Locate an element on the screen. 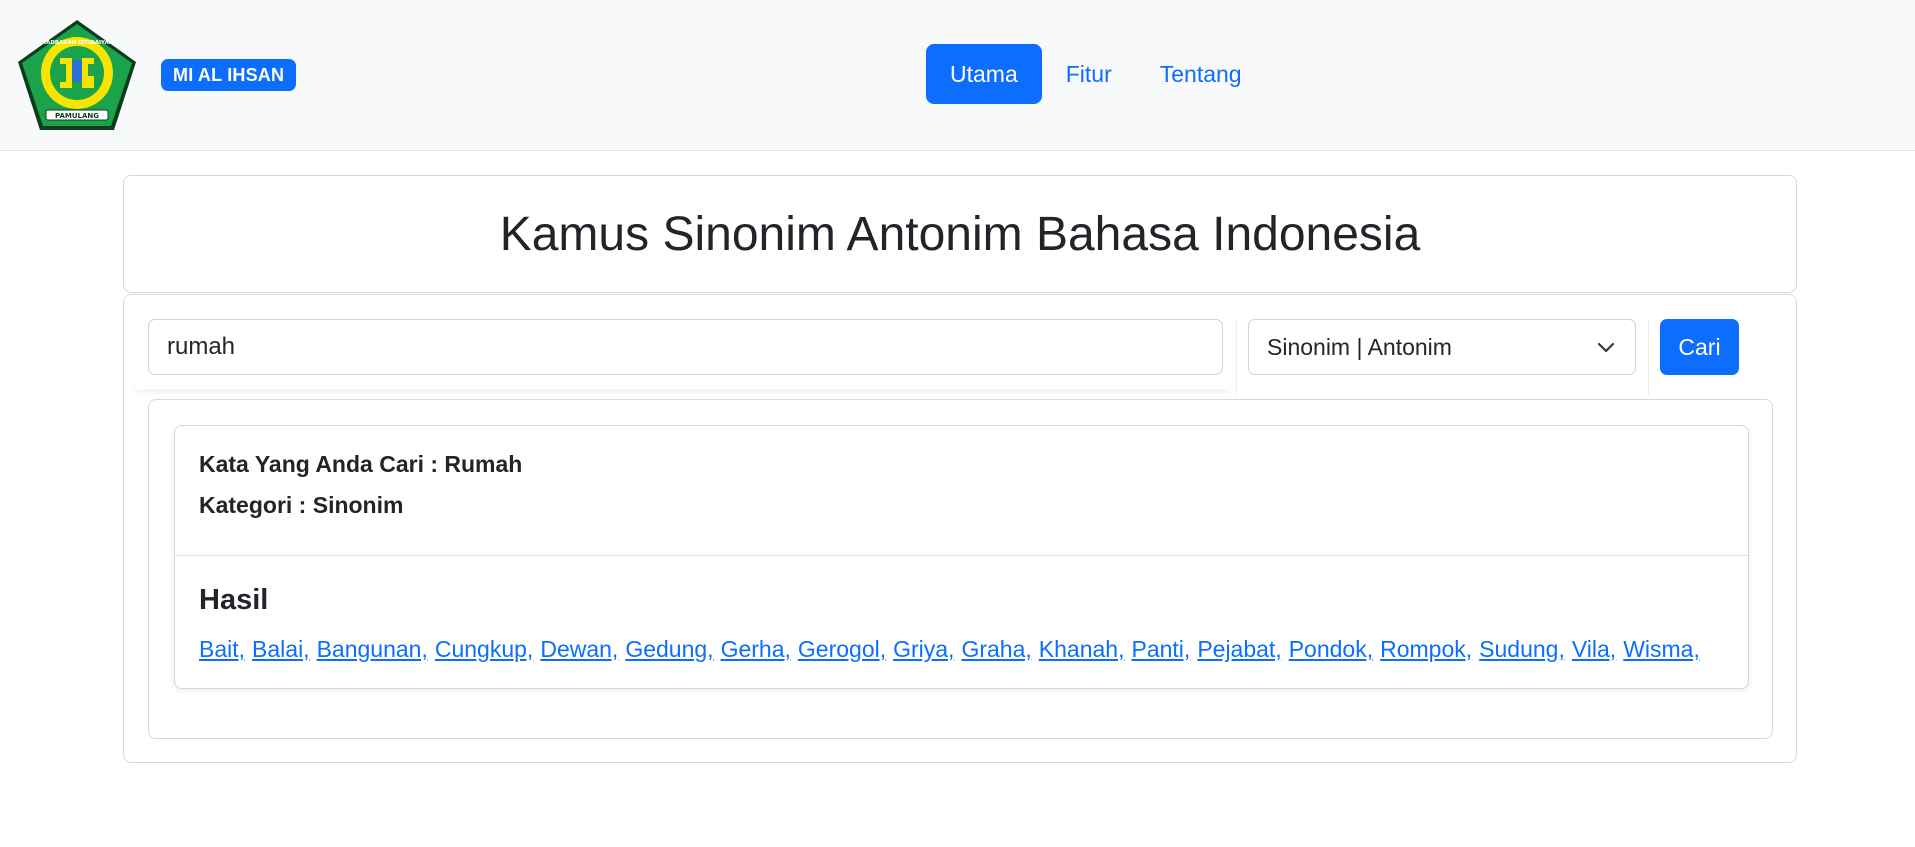 This screenshot has width=1915, height=847. synonym-link: Bait, is located at coordinates (222, 649).